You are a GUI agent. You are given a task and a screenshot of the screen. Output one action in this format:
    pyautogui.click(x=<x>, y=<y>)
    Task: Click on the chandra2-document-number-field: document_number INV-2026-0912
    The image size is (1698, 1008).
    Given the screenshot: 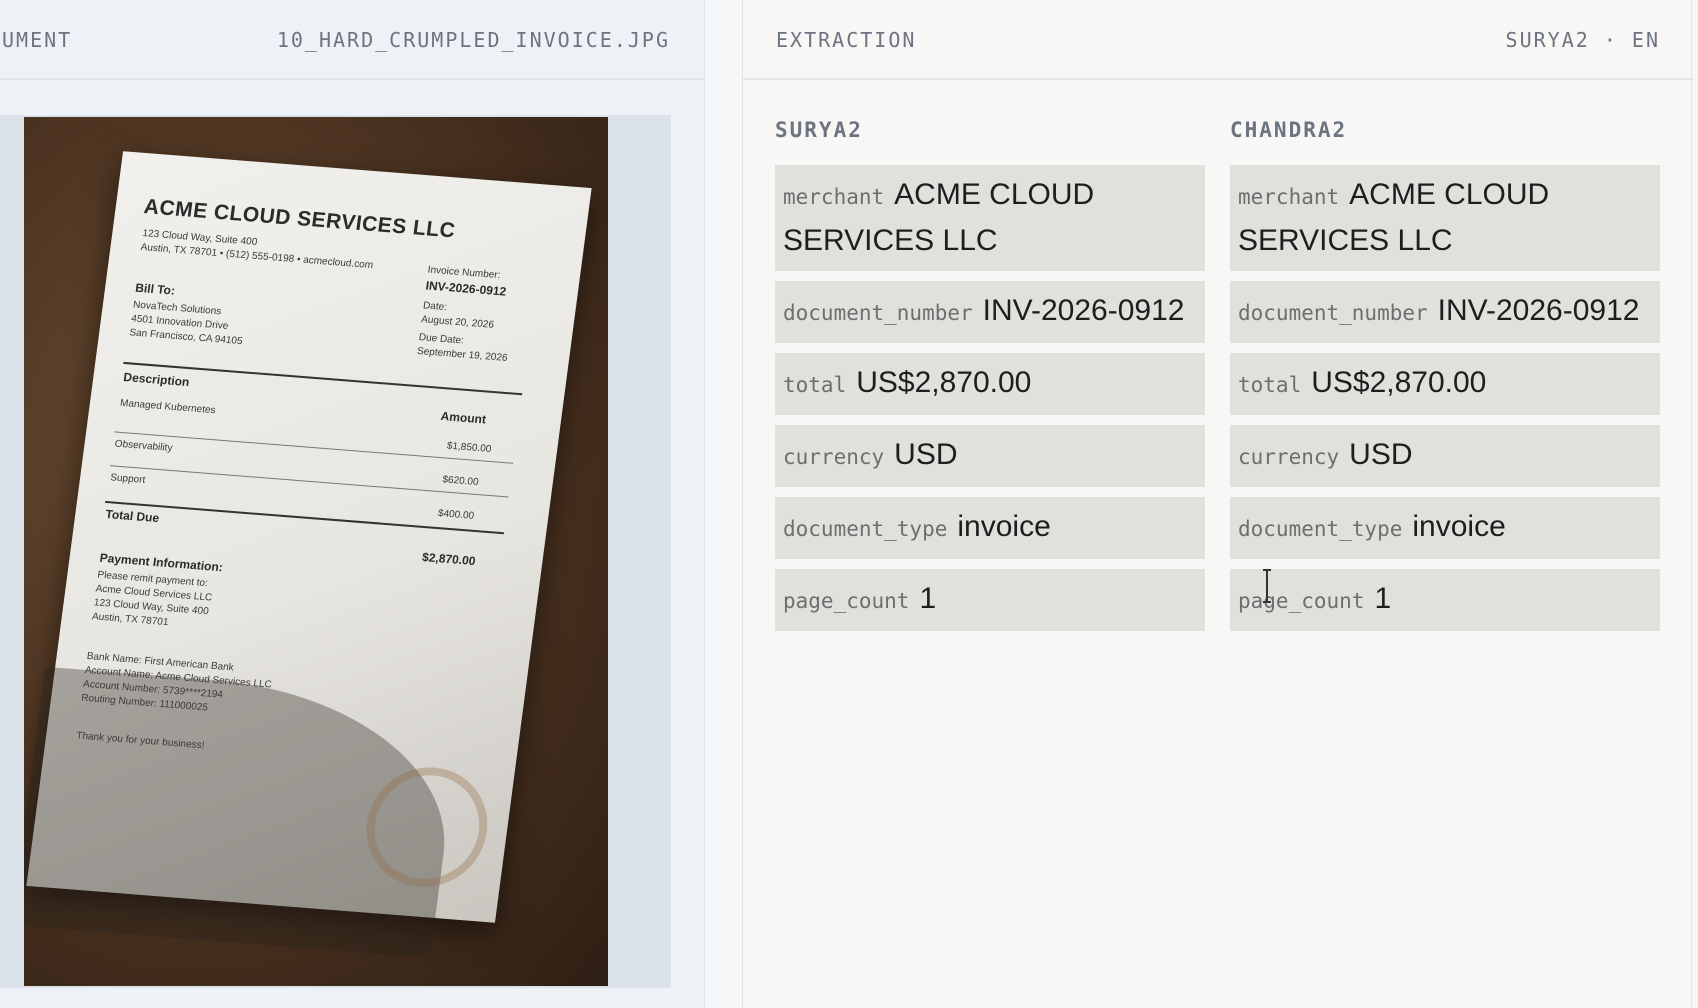 What is the action you would take?
    pyautogui.click(x=1445, y=312)
    